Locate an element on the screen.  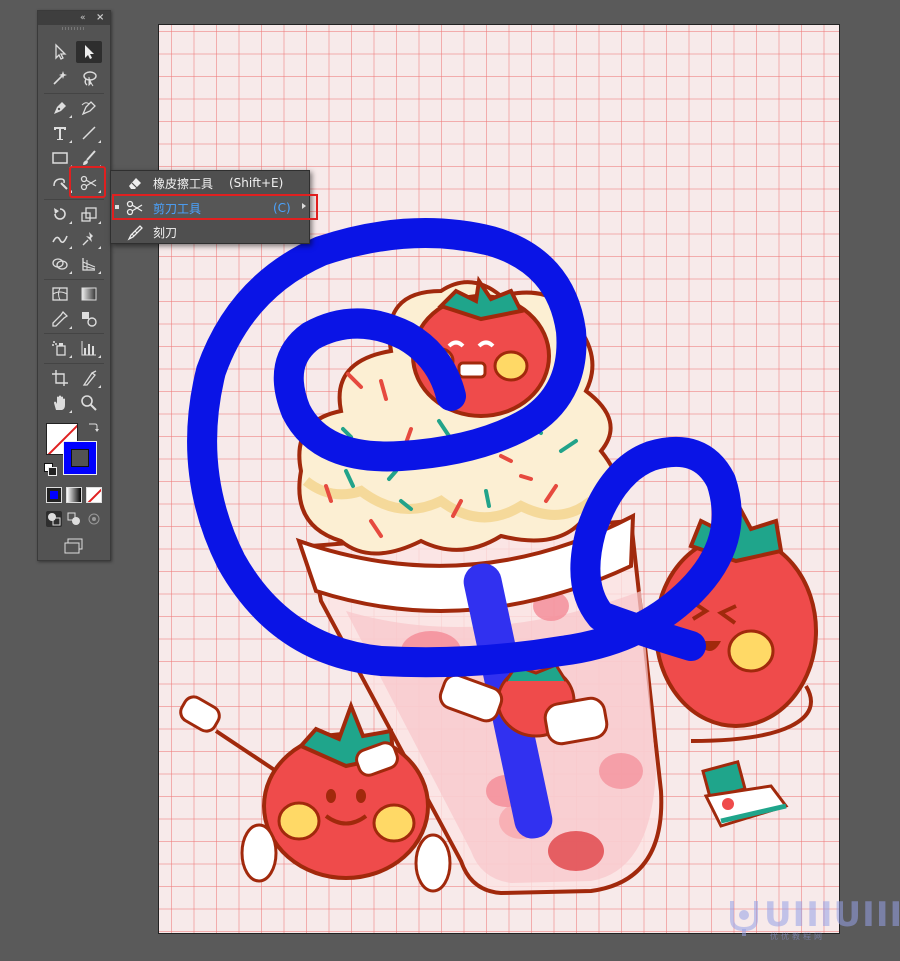
mesh-icon is located at coordinates (60, 294).